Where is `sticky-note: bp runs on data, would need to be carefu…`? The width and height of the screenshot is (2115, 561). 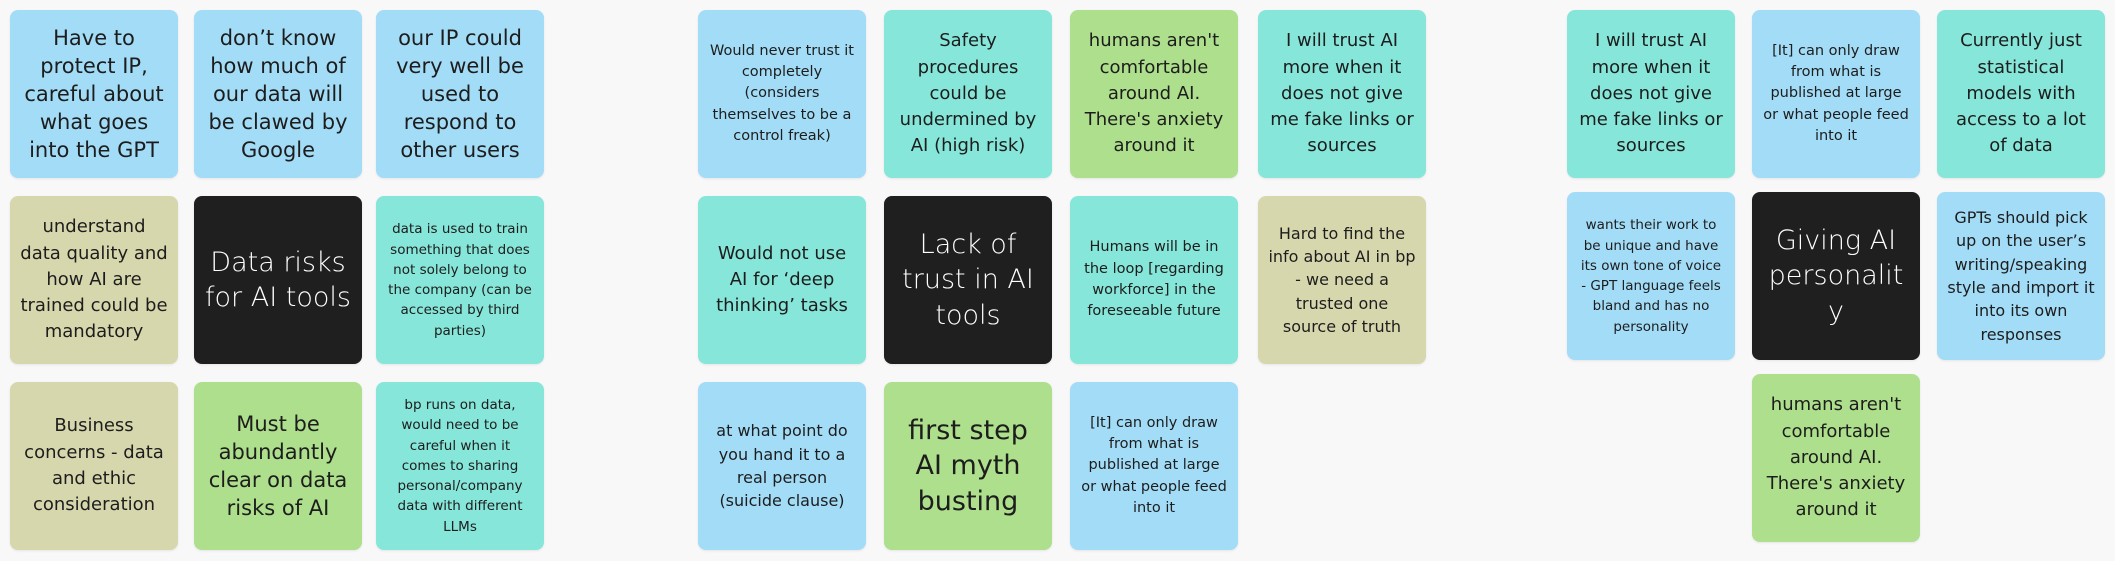
sticky-note: bp runs on data, would need to be carefu… is located at coordinates (460, 466).